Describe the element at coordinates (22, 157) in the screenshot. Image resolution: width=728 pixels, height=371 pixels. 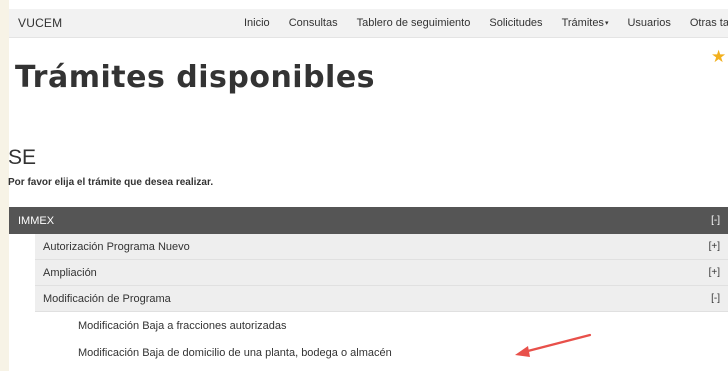
I see `section-title: SE` at that location.